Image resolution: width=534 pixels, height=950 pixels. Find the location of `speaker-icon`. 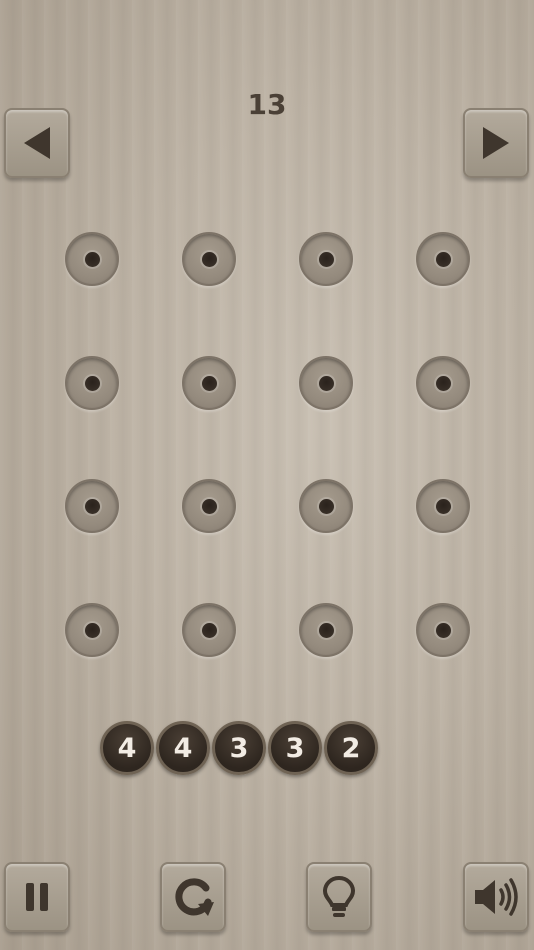

speaker-icon is located at coordinates (496, 897).